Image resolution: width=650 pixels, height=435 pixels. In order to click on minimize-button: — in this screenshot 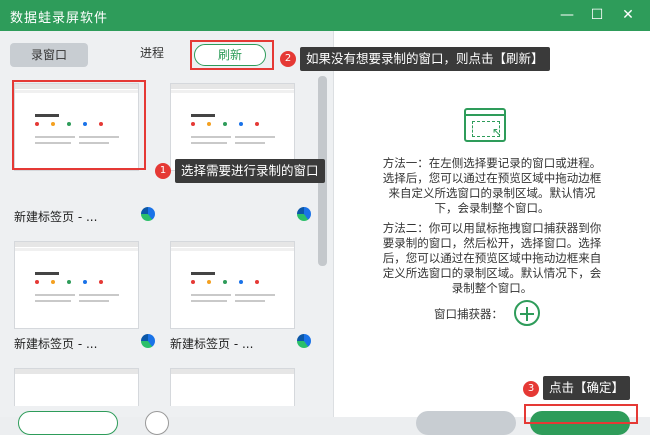, I will do `click(567, 15)`.